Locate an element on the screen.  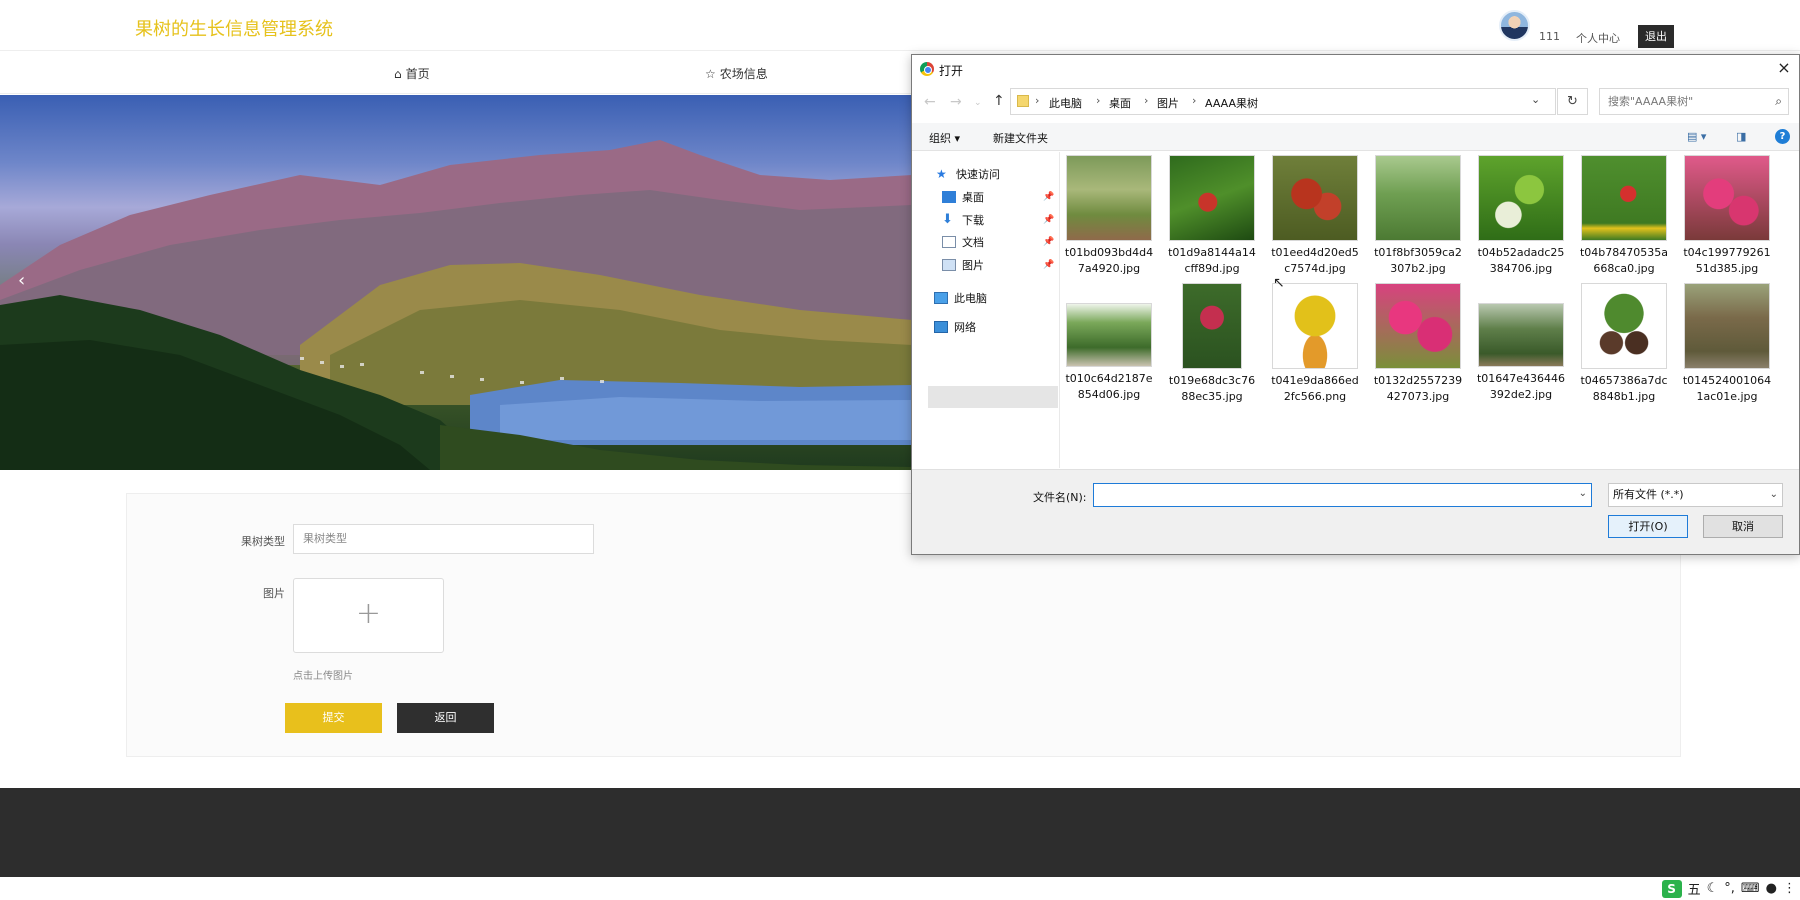
filename-dropdown-icon: ⌄ is located at coordinates (1583, 493).